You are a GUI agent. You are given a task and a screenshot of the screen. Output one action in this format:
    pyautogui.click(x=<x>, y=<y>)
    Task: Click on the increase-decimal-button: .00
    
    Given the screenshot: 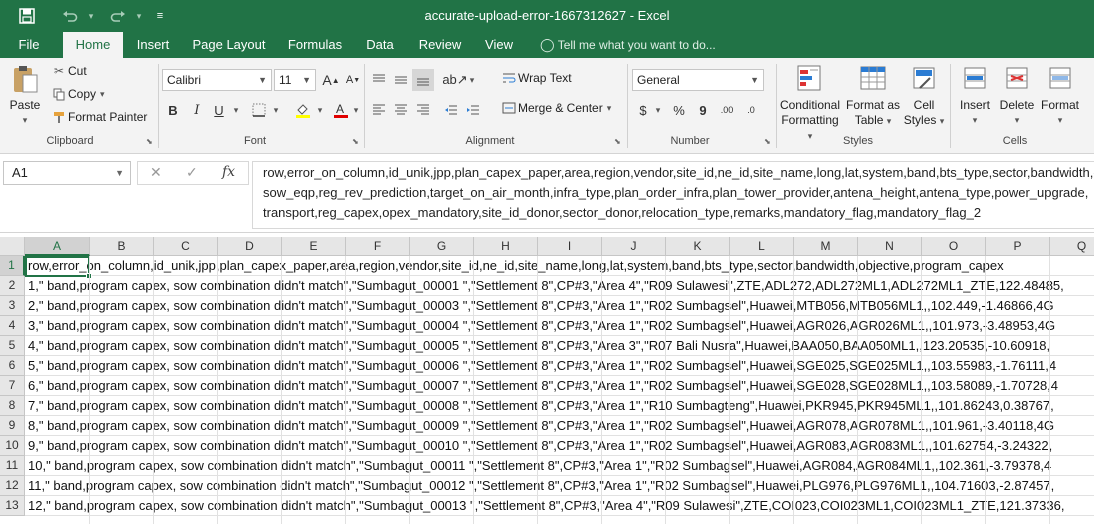 What is the action you would take?
    pyautogui.click(x=727, y=110)
    